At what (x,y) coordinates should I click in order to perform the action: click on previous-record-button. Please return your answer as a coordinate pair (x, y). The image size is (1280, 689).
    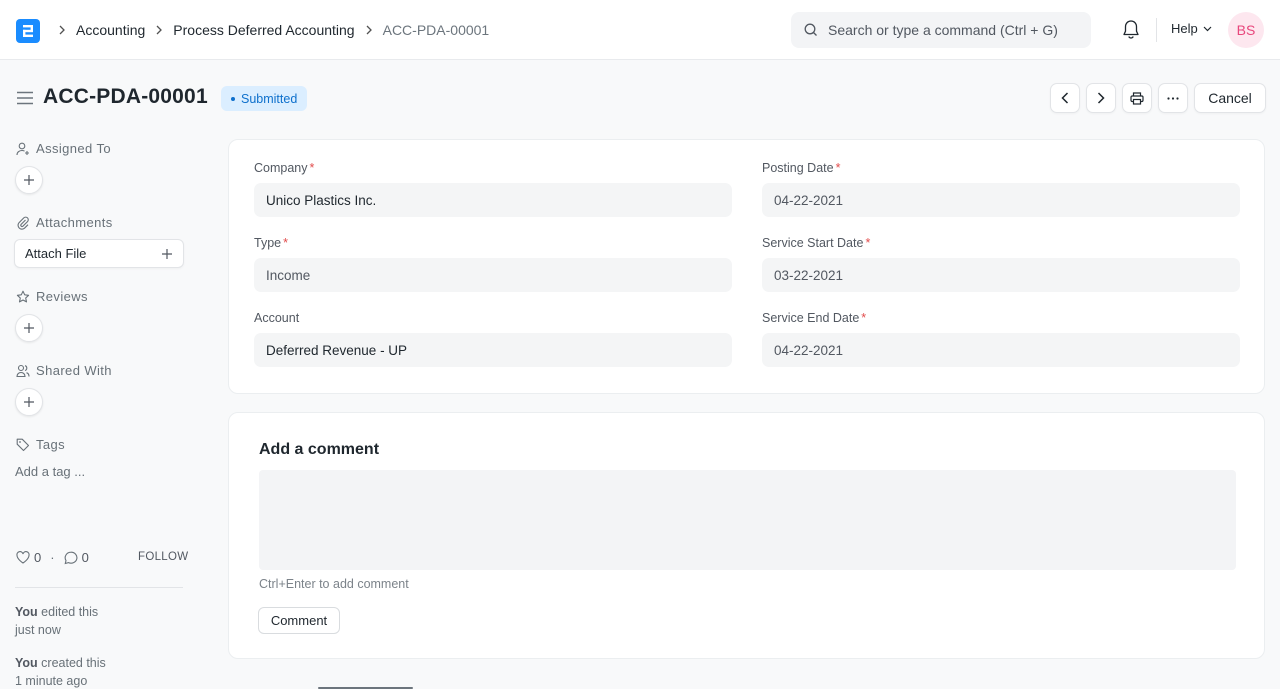
    Looking at the image, I should click on (1065, 98).